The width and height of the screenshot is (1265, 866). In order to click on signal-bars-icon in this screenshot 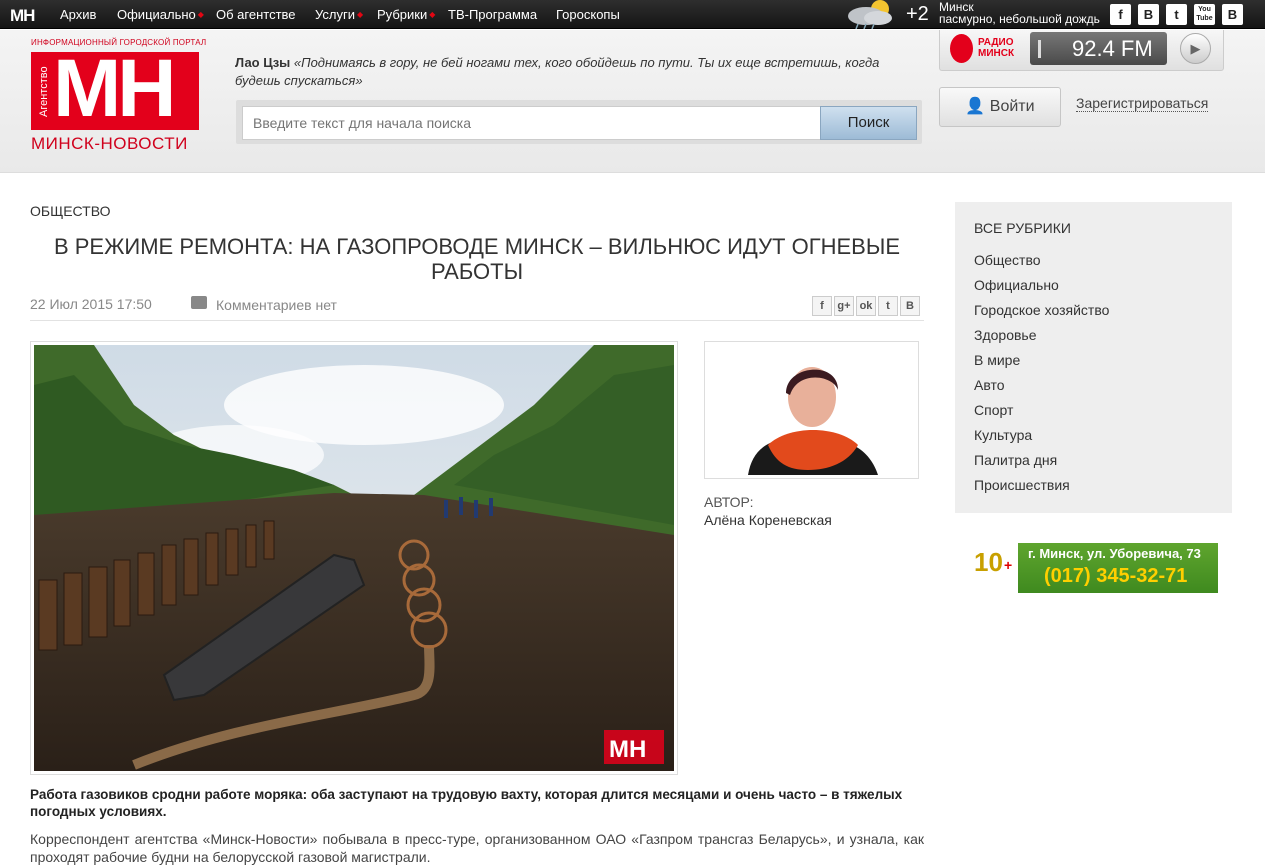, I will do `click(1049, 49)`.